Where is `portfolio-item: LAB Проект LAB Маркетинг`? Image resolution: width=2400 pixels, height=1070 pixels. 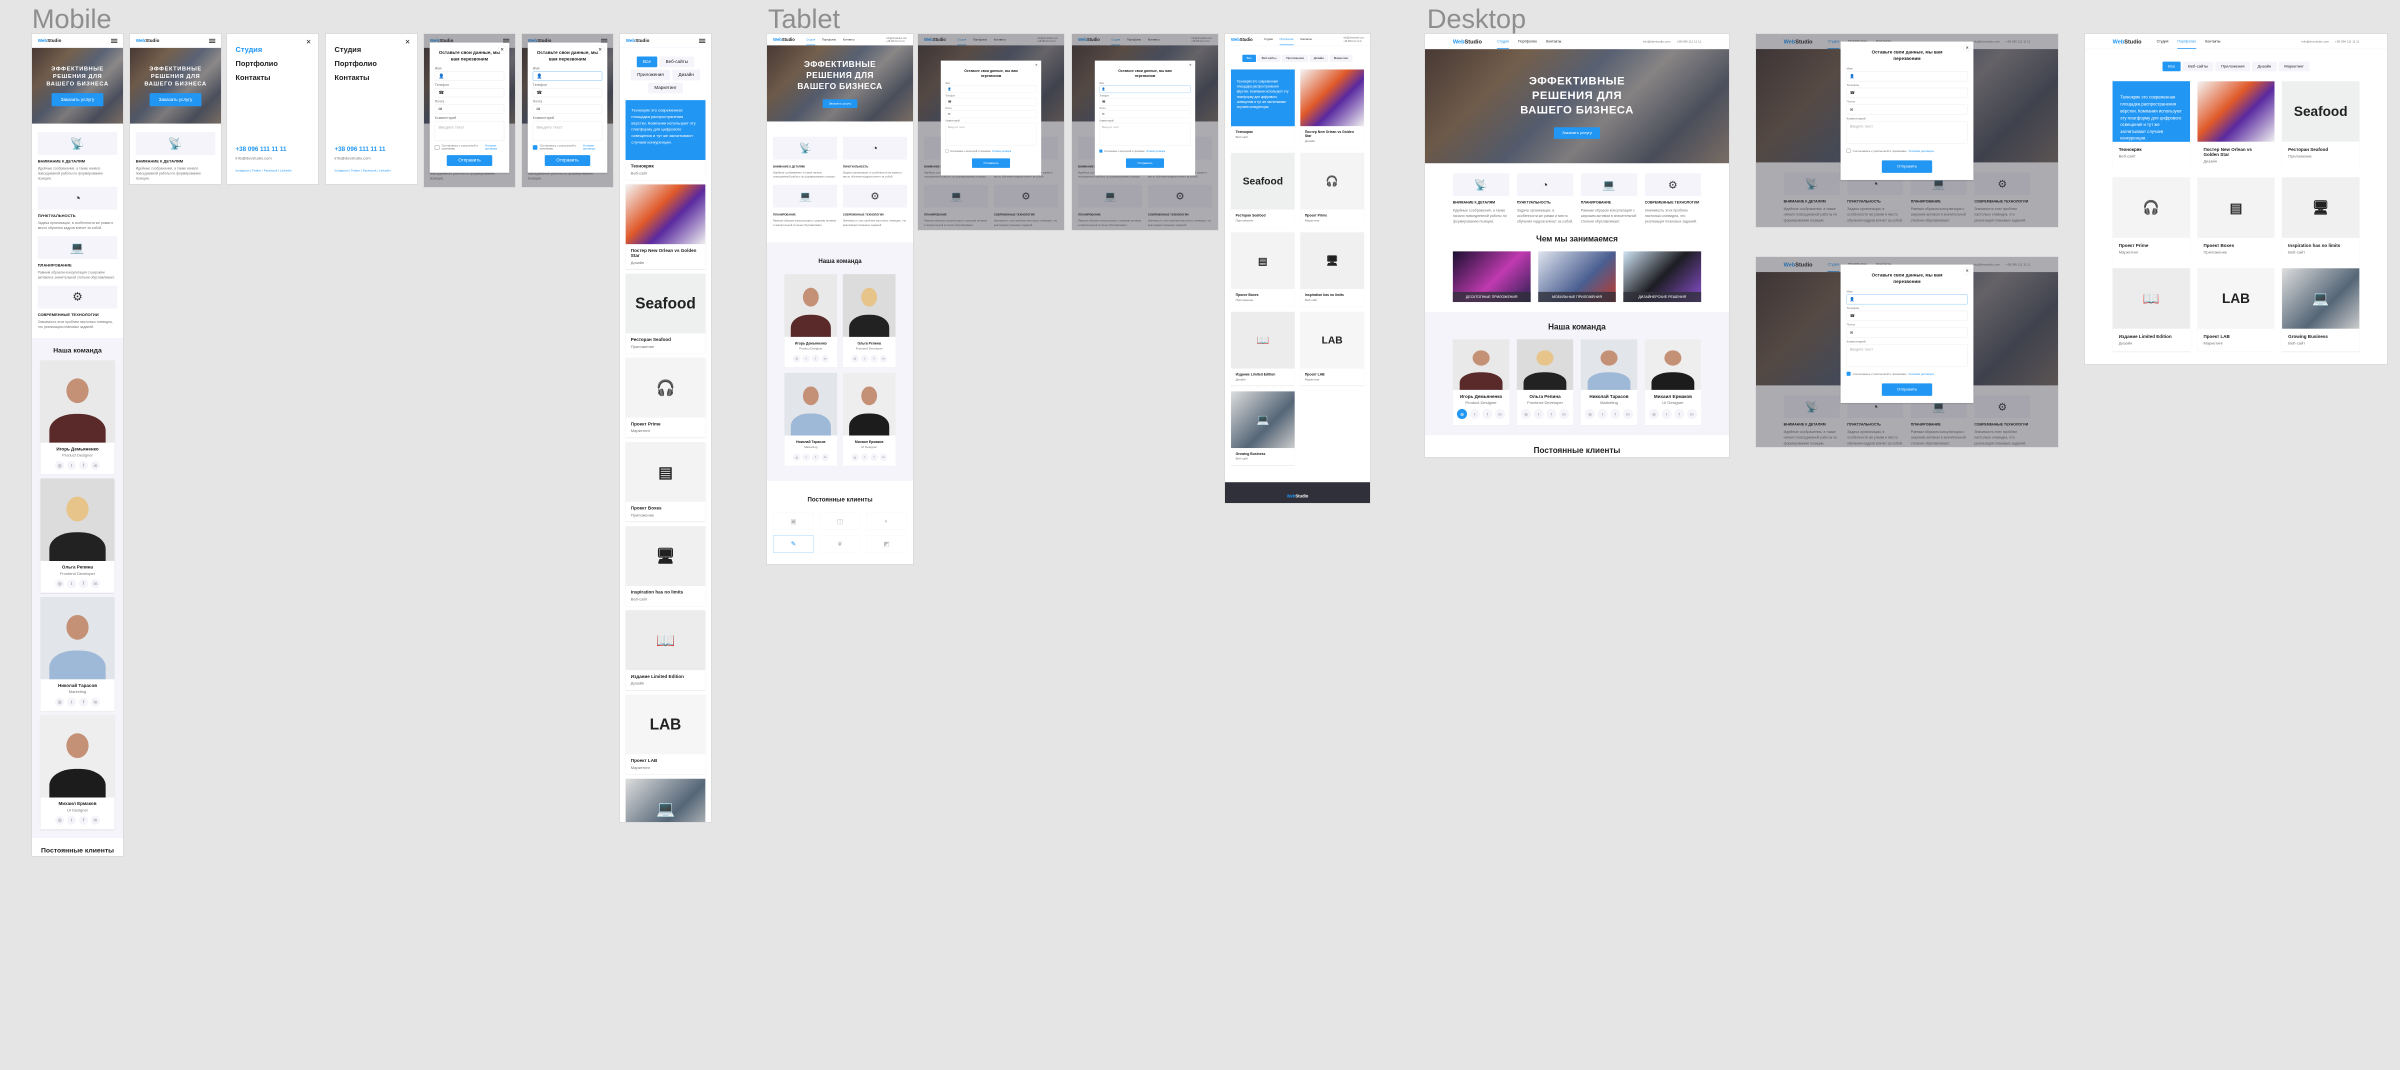
portfolio-item: LAB Проект LAB Маркетинг is located at coordinates (1332, 348).